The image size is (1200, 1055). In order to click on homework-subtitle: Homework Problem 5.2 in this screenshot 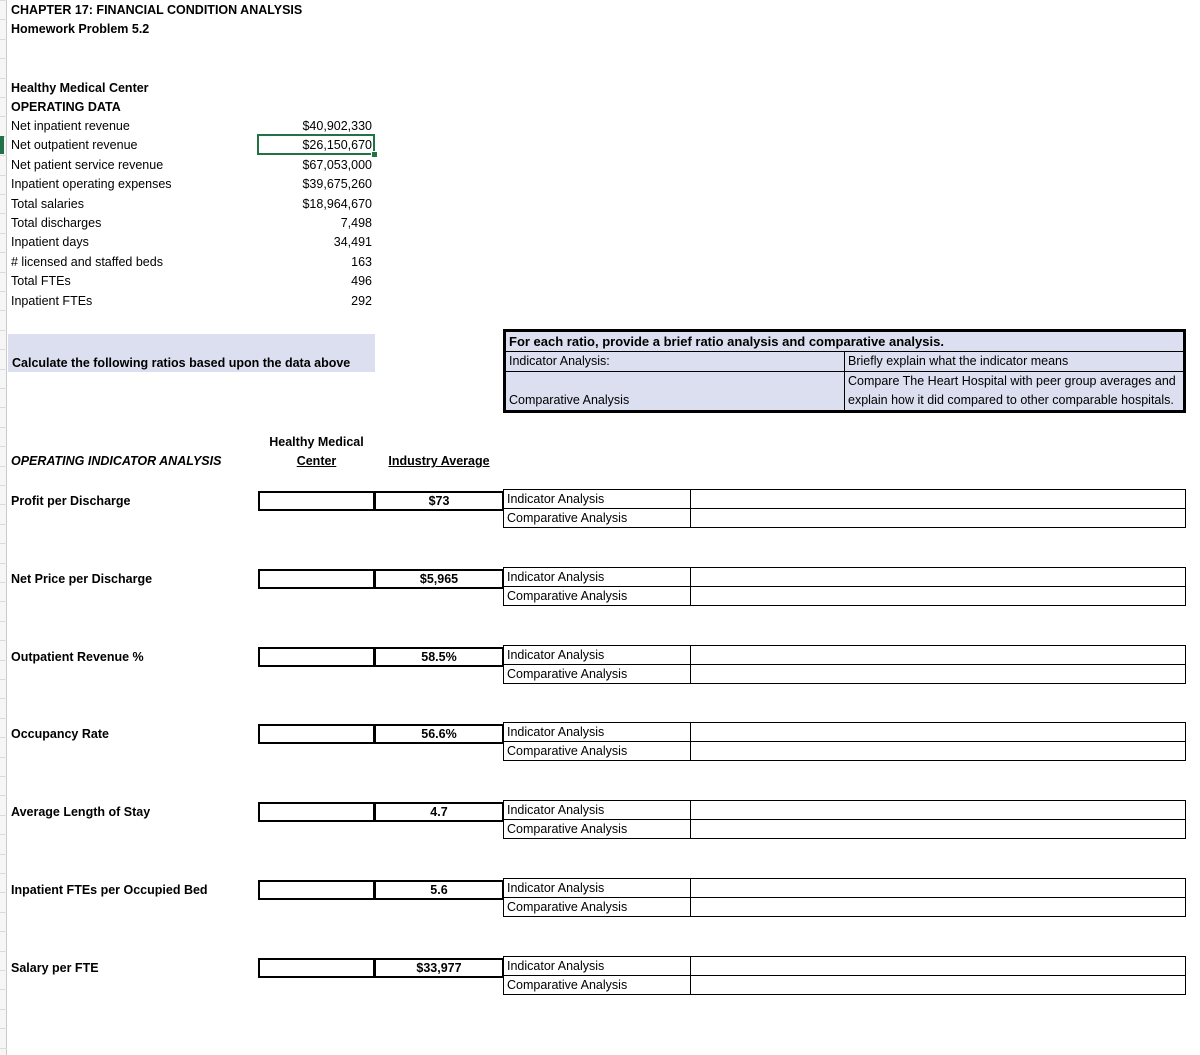, I will do `click(80, 29)`.